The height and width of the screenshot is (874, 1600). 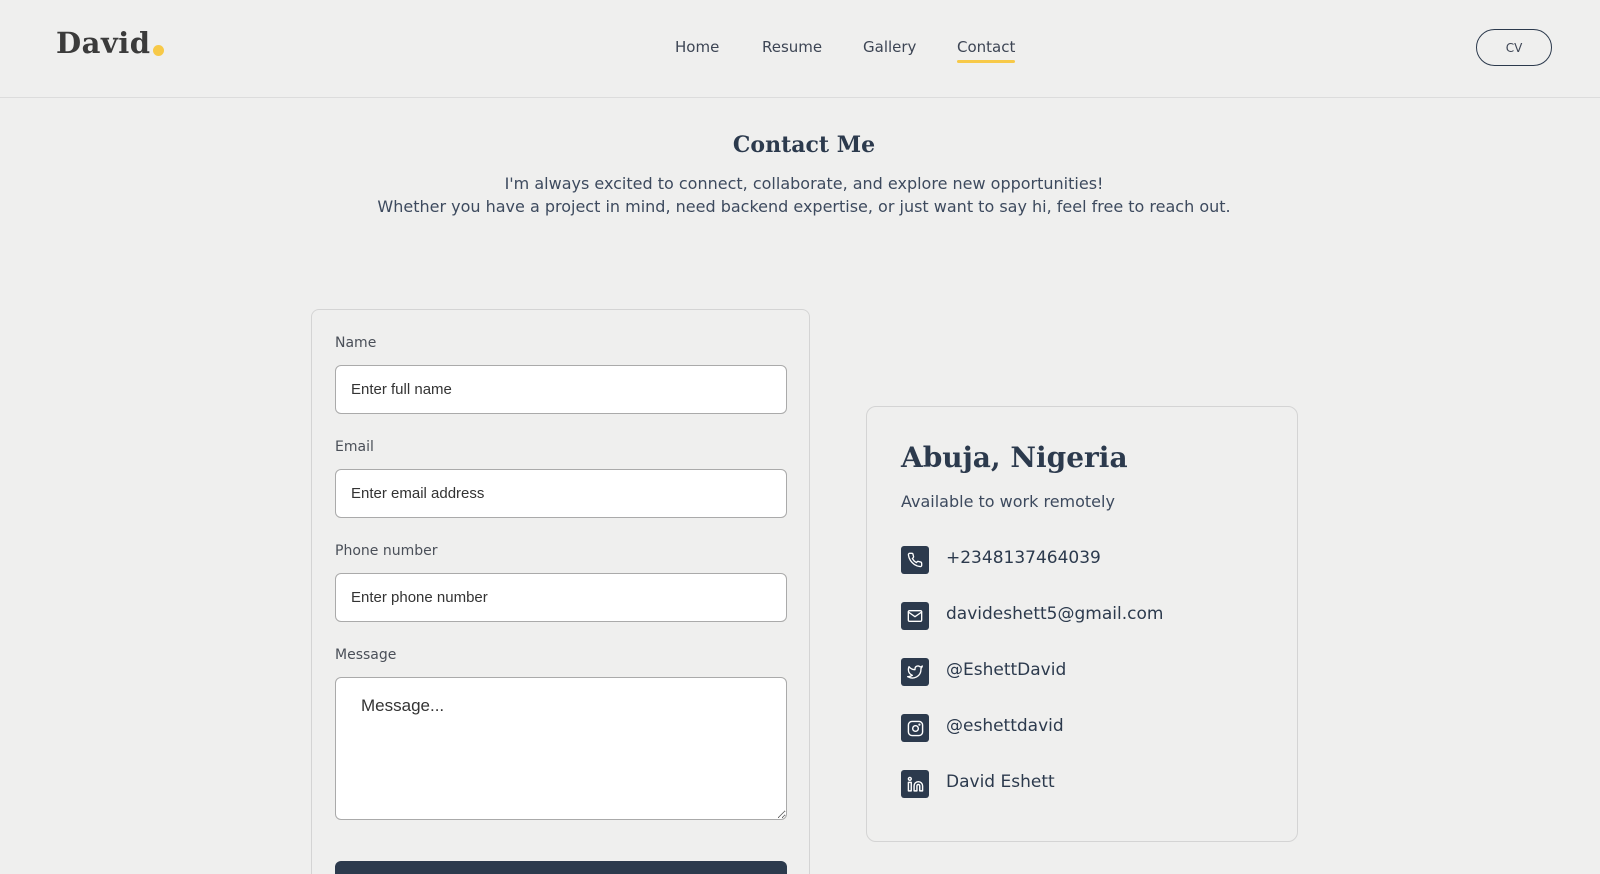 What do you see at coordinates (915, 672) in the screenshot?
I see `twitter-icon` at bounding box center [915, 672].